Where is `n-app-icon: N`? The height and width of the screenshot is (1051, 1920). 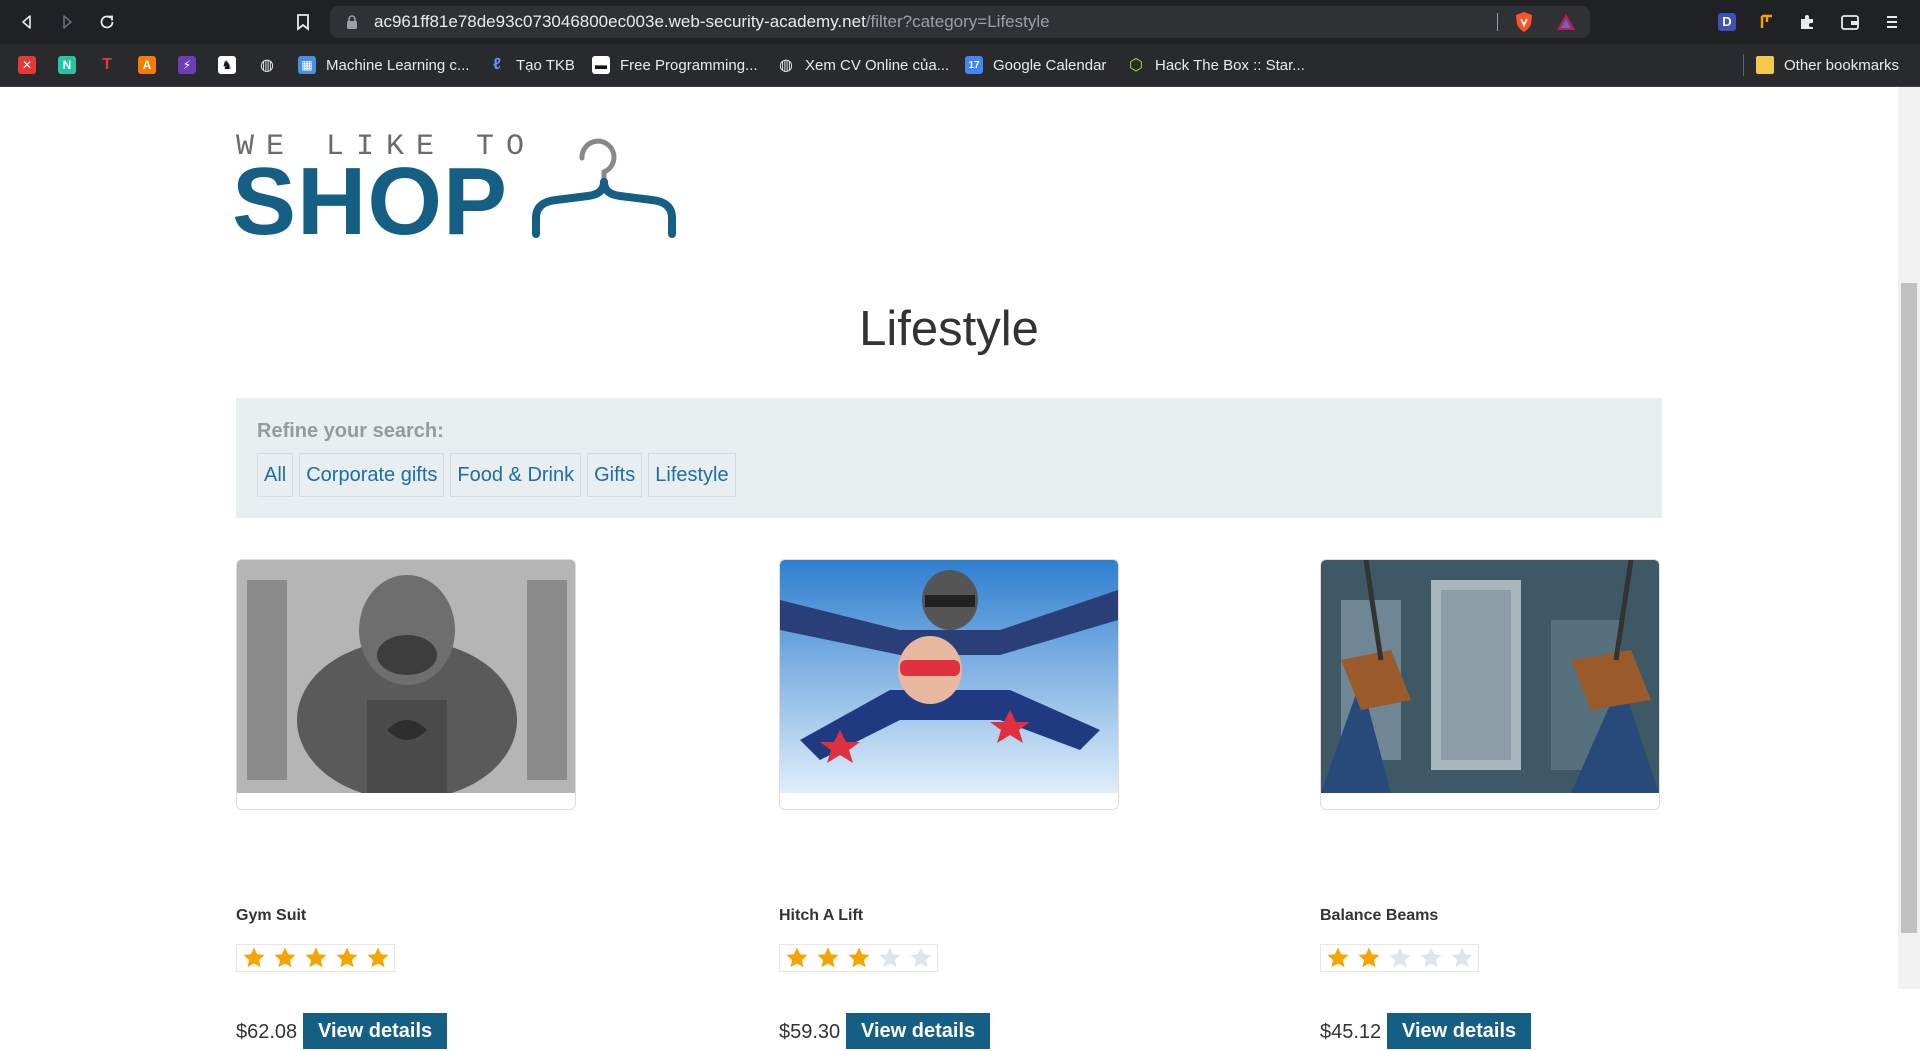 n-app-icon: N is located at coordinates (67, 65).